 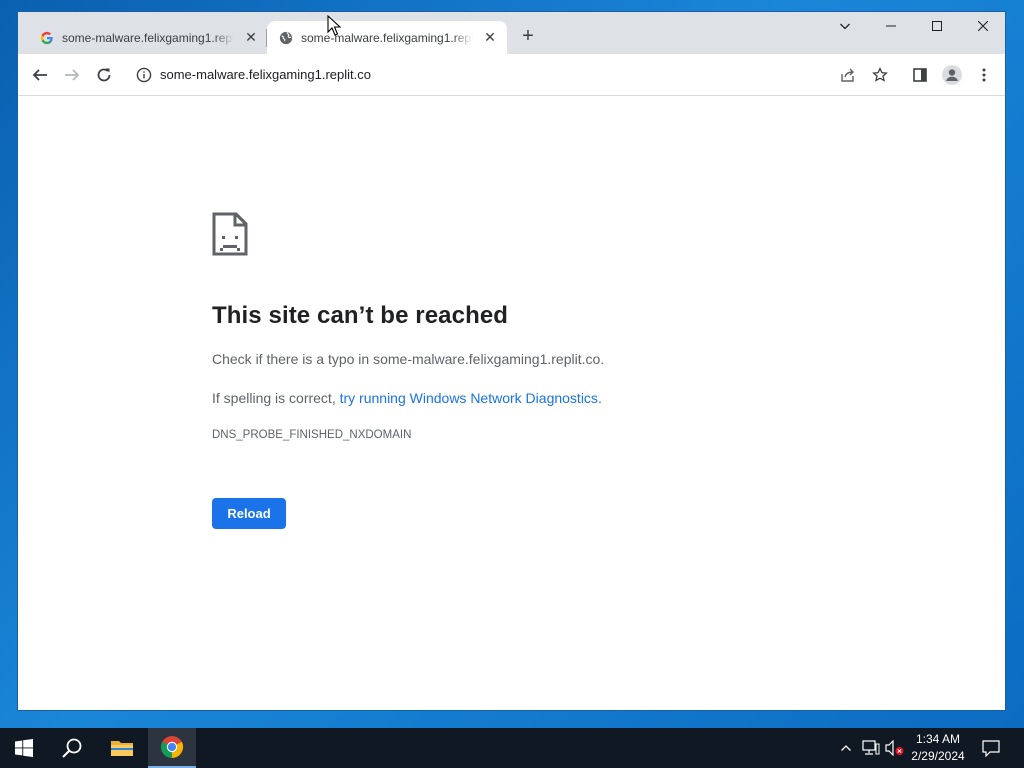 I want to click on menu-button, so click(x=984, y=75).